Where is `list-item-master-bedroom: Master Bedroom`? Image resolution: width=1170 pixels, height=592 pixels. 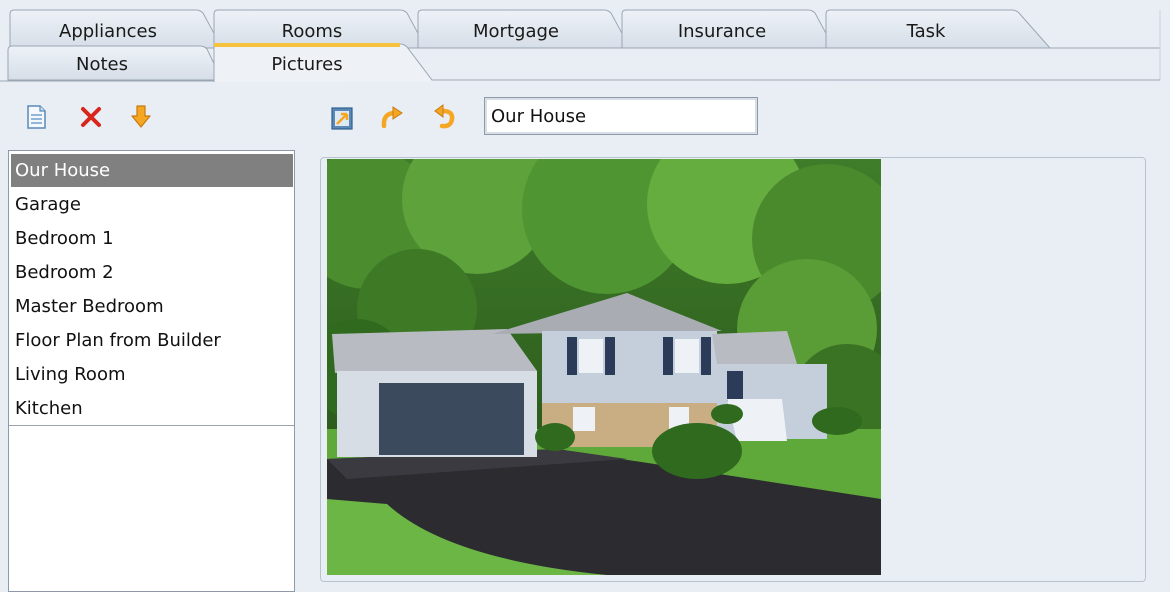
list-item-master-bedroom: Master Bedroom is located at coordinates (152, 306).